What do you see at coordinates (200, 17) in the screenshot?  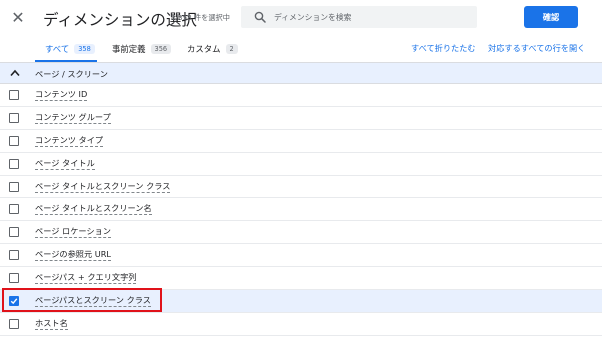 I see `selection-count: 1/358 件を選択中` at bounding box center [200, 17].